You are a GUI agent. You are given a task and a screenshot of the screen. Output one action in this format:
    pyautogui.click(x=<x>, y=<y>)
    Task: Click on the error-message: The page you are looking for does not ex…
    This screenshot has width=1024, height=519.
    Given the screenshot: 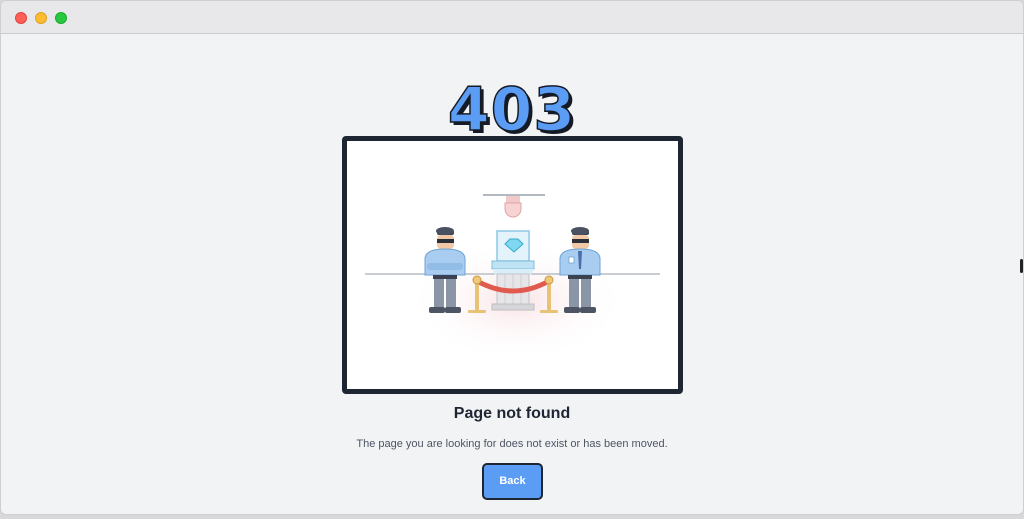 What is the action you would take?
    pyautogui.click(x=512, y=444)
    